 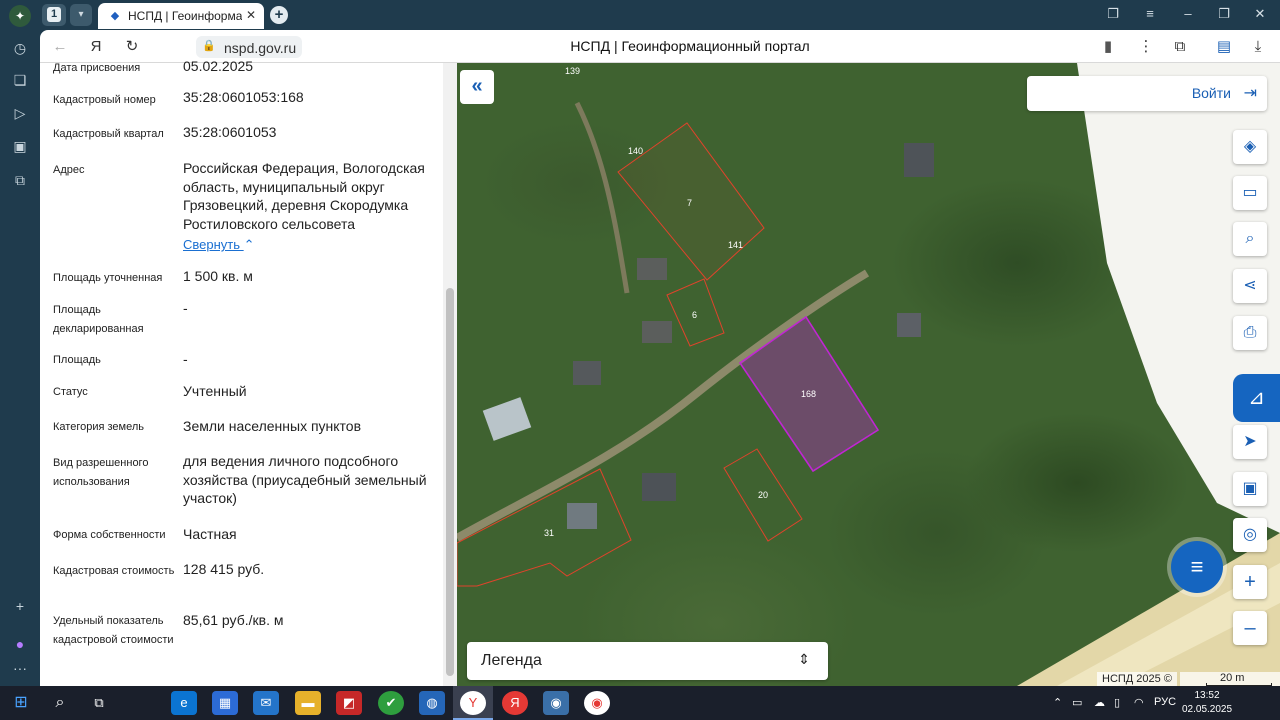 What do you see at coordinates (69, 170) in the screenshot?
I see `prop-label: Адрес` at bounding box center [69, 170].